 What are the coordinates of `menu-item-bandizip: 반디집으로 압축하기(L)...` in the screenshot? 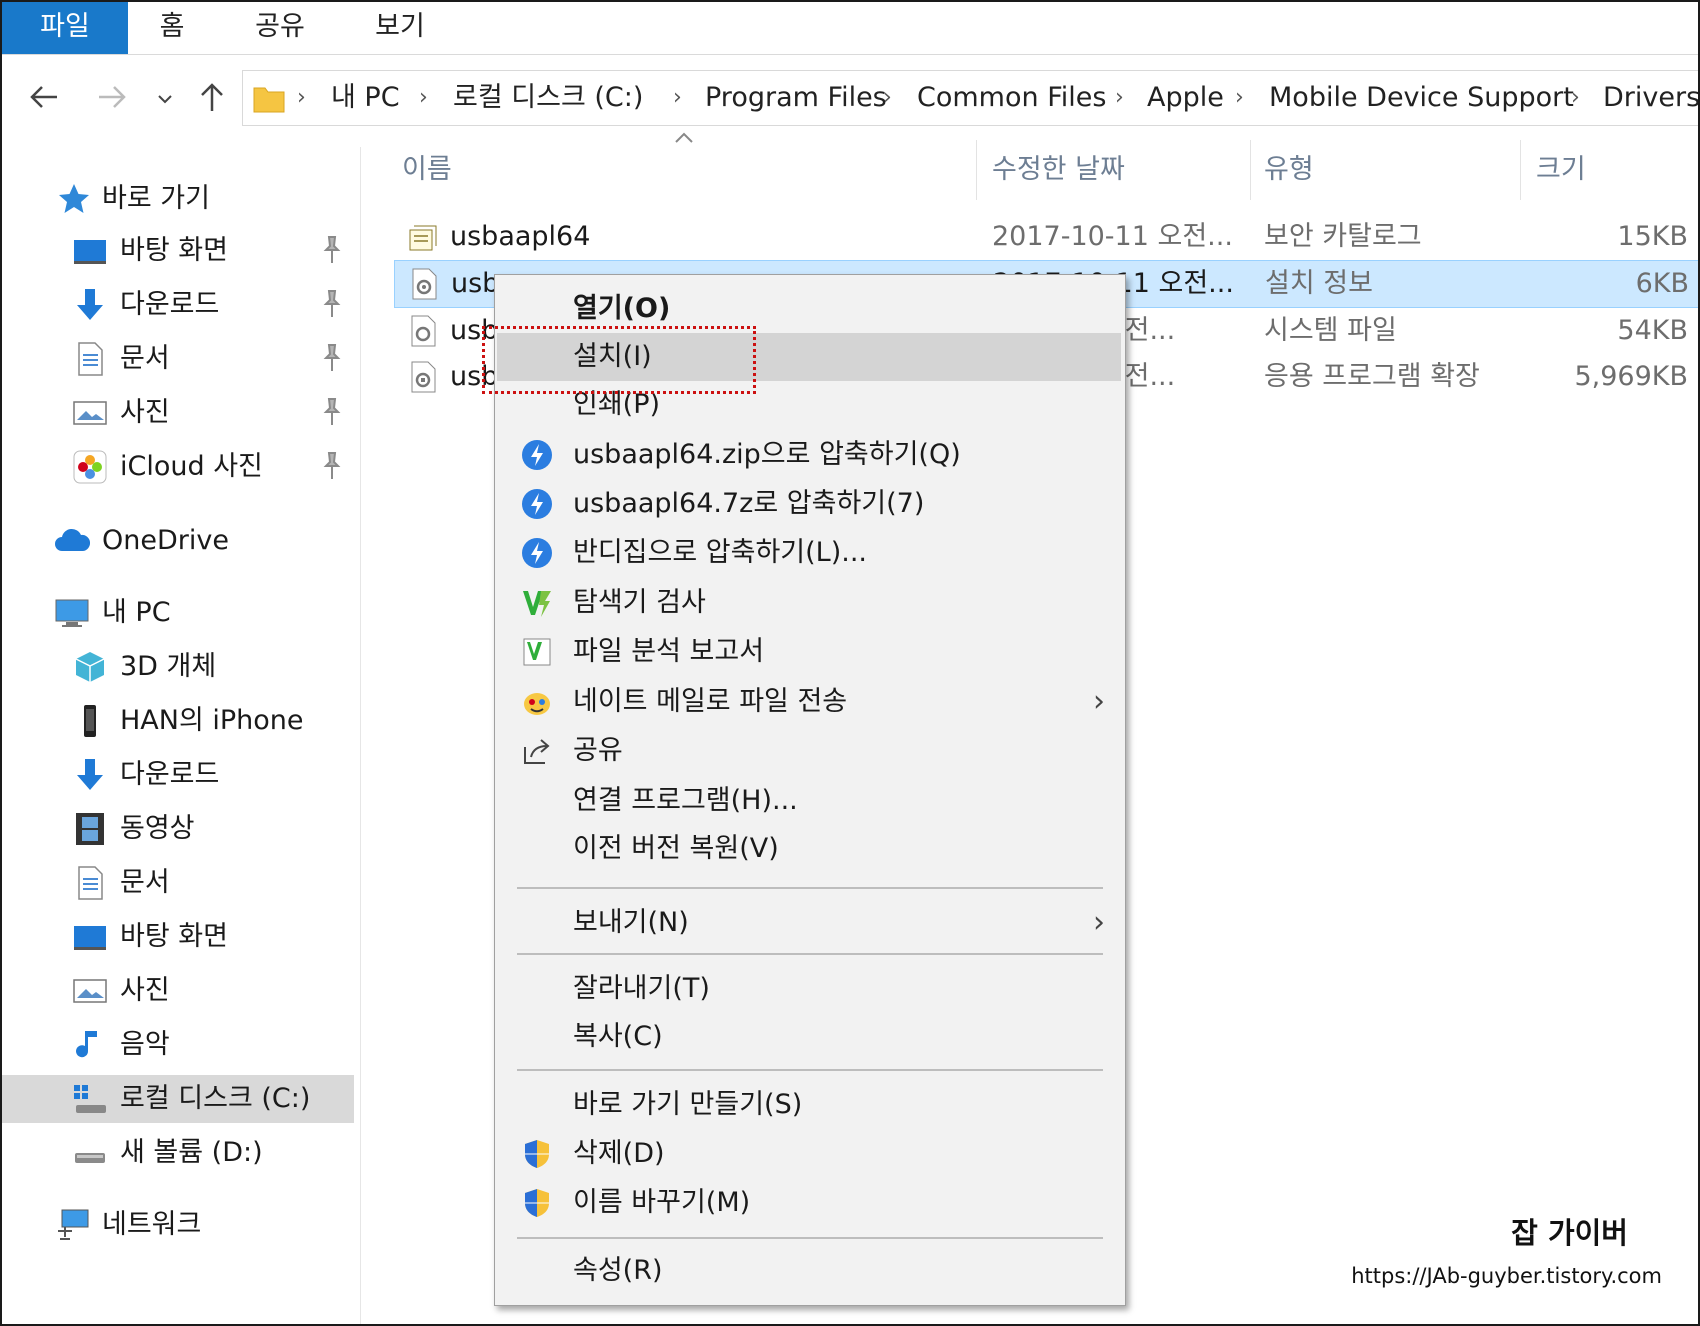 It's located at (809, 553).